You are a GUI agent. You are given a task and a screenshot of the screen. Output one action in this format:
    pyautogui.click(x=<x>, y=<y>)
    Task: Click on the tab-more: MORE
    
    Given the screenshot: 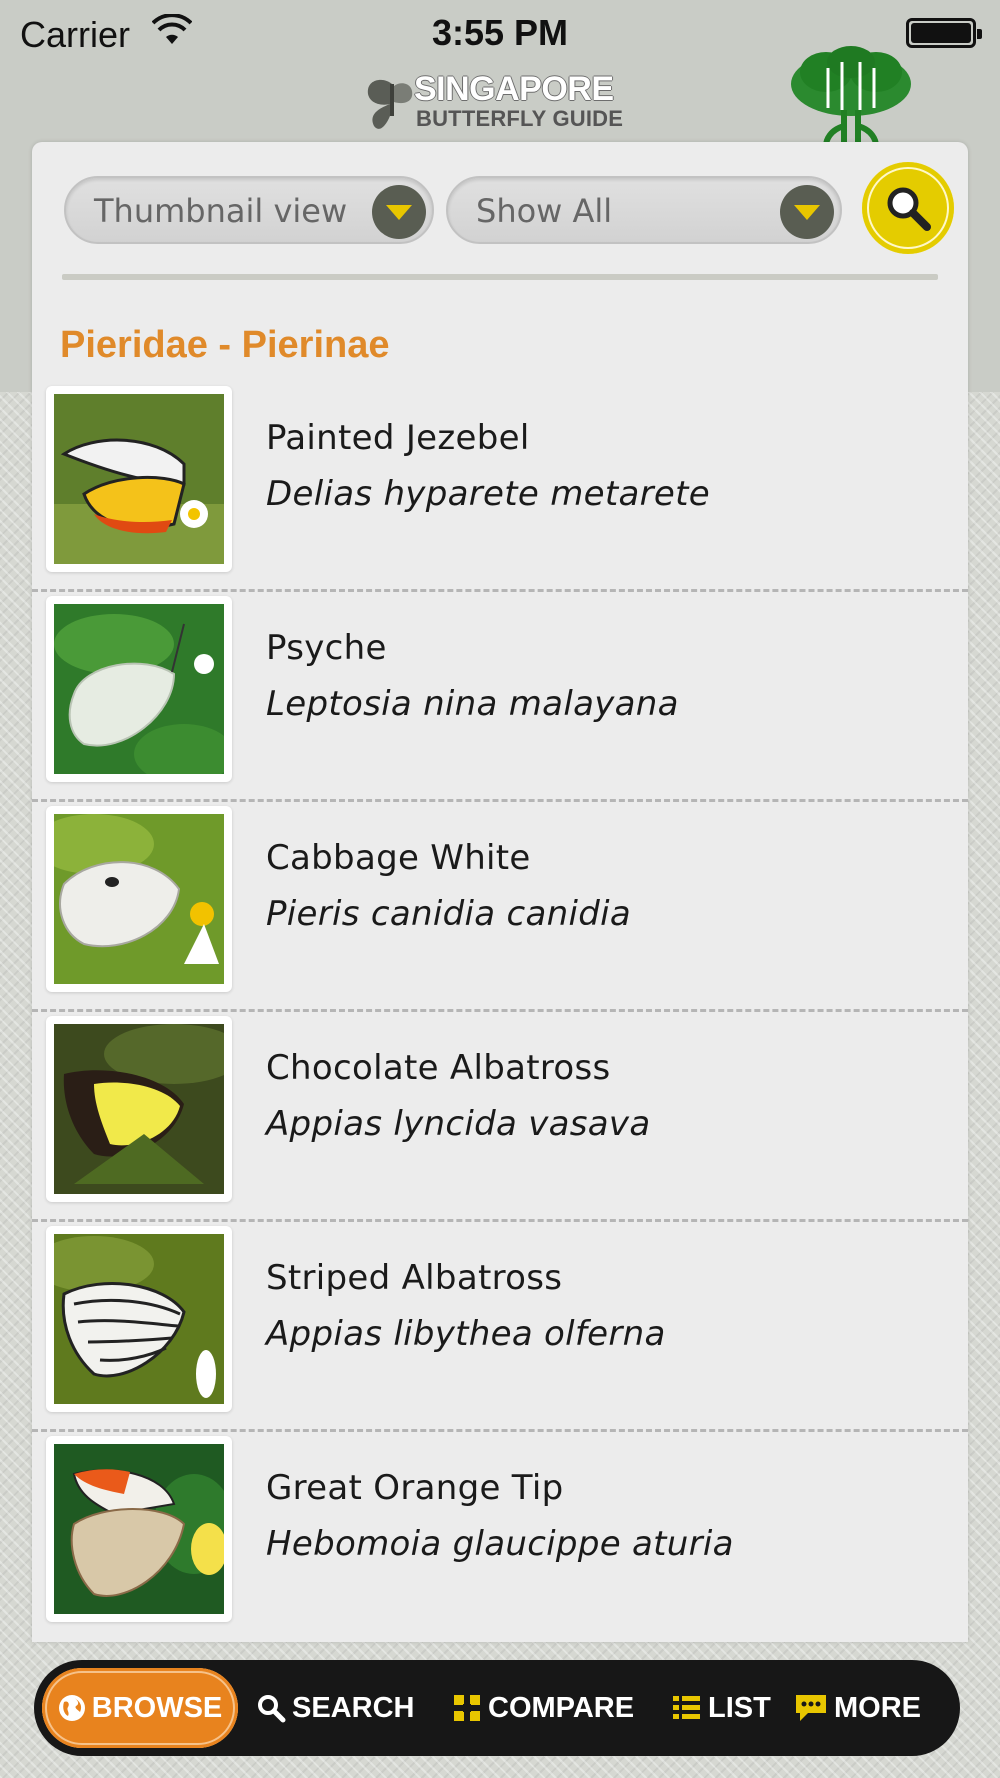 What is the action you would take?
    pyautogui.click(x=857, y=1708)
    